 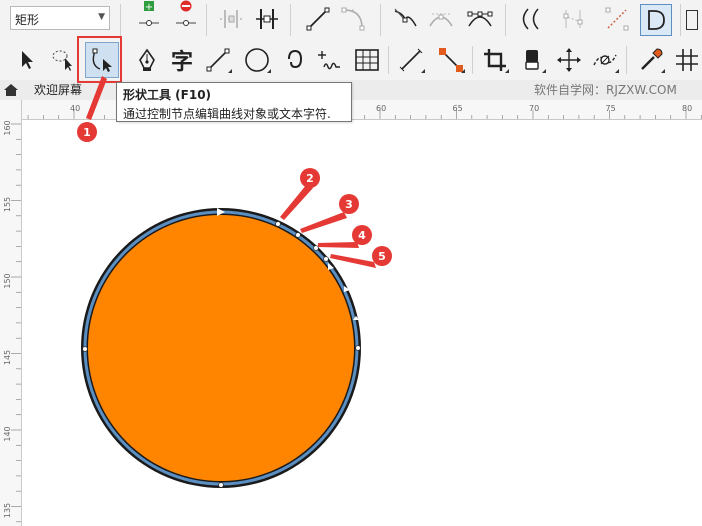 I want to click on vertical-ruler: 160 155 150 145 140 135, so click(x=11, y=313).